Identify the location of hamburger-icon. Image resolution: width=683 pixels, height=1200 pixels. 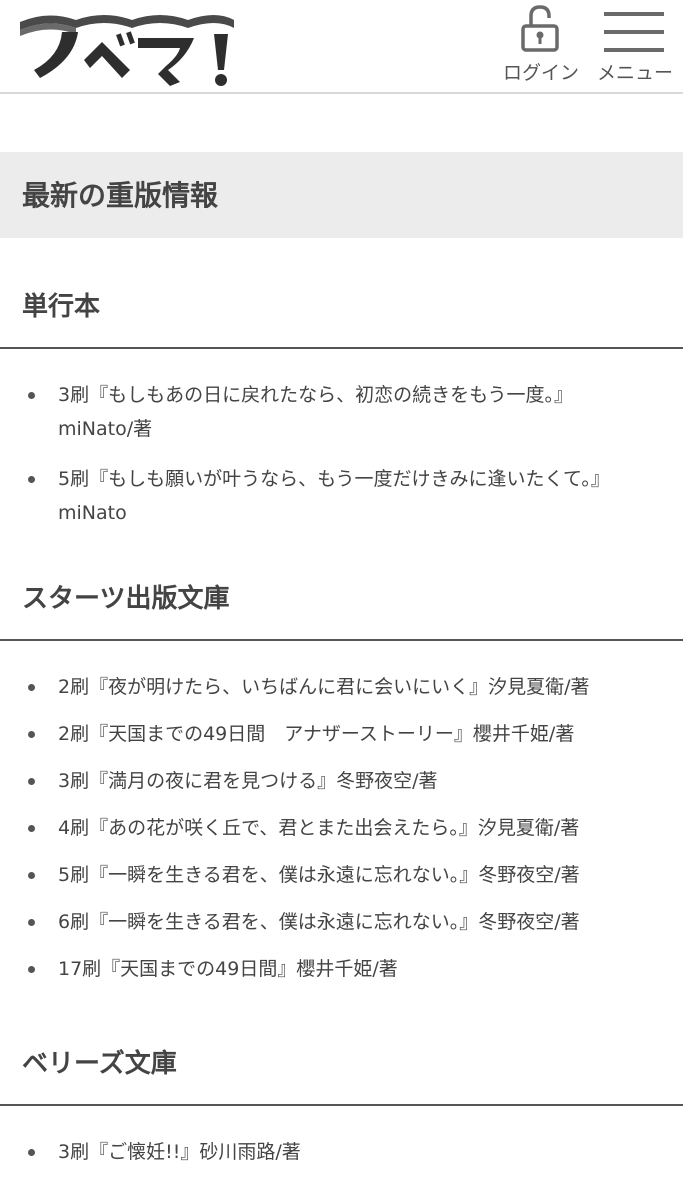
(634, 32).